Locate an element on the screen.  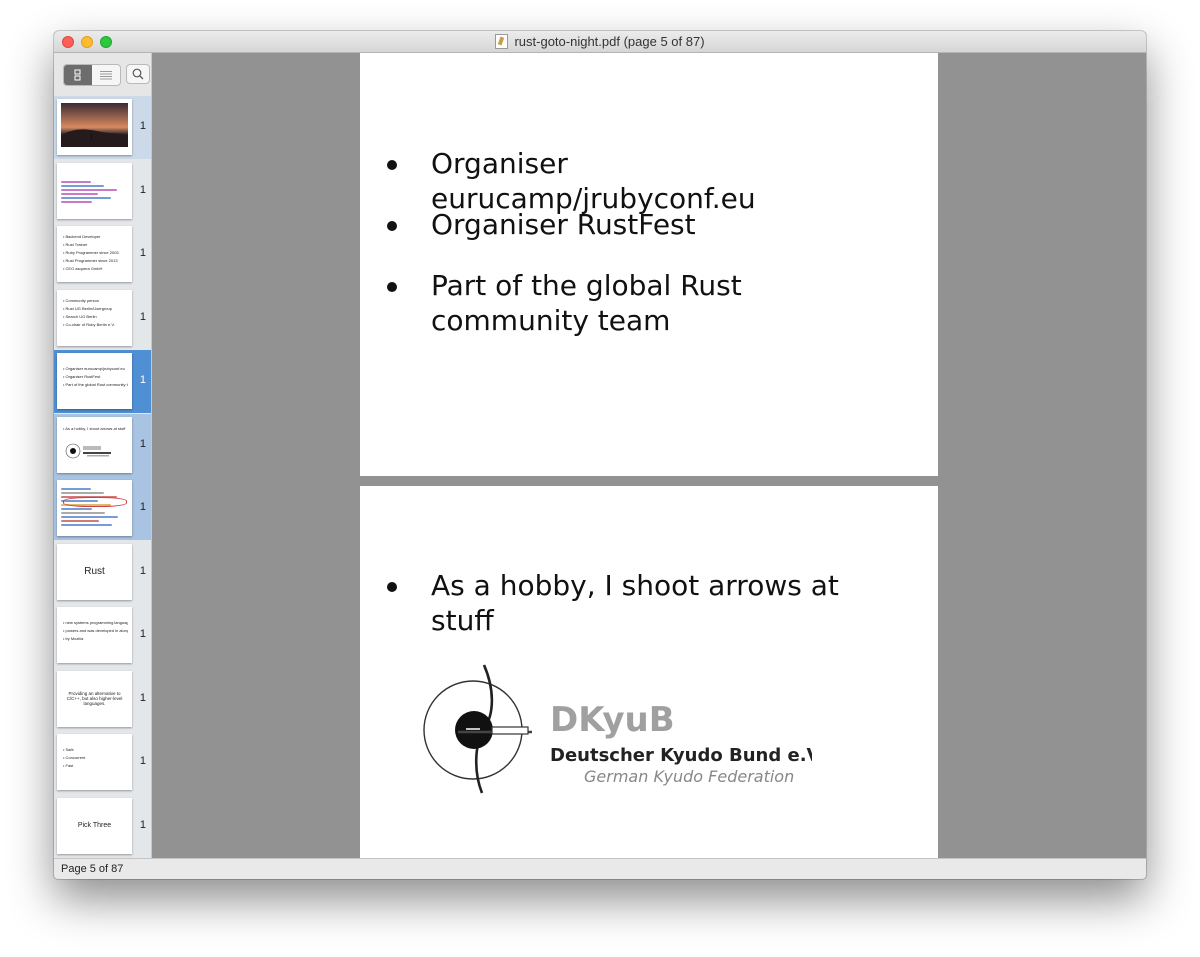
window-title-text: rust-goto-night.pdf (page 5 of 87) is located at coordinates (609, 41).